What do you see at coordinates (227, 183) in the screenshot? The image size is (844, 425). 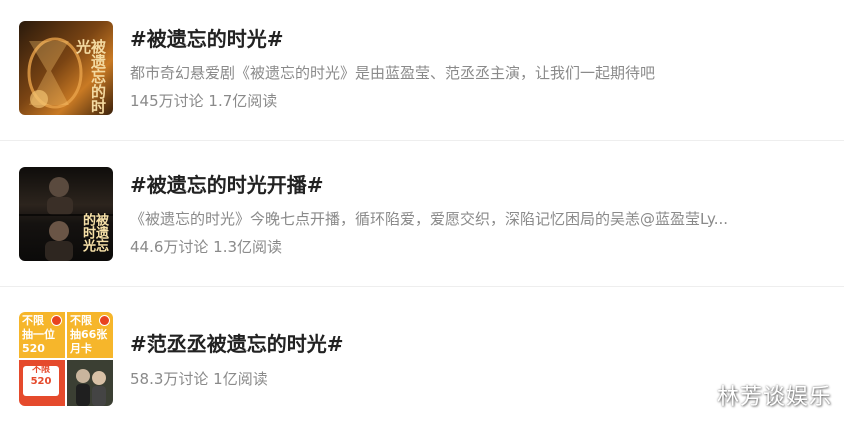 I see `topic-title: #被遗忘的时光开播#` at bounding box center [227, 183].